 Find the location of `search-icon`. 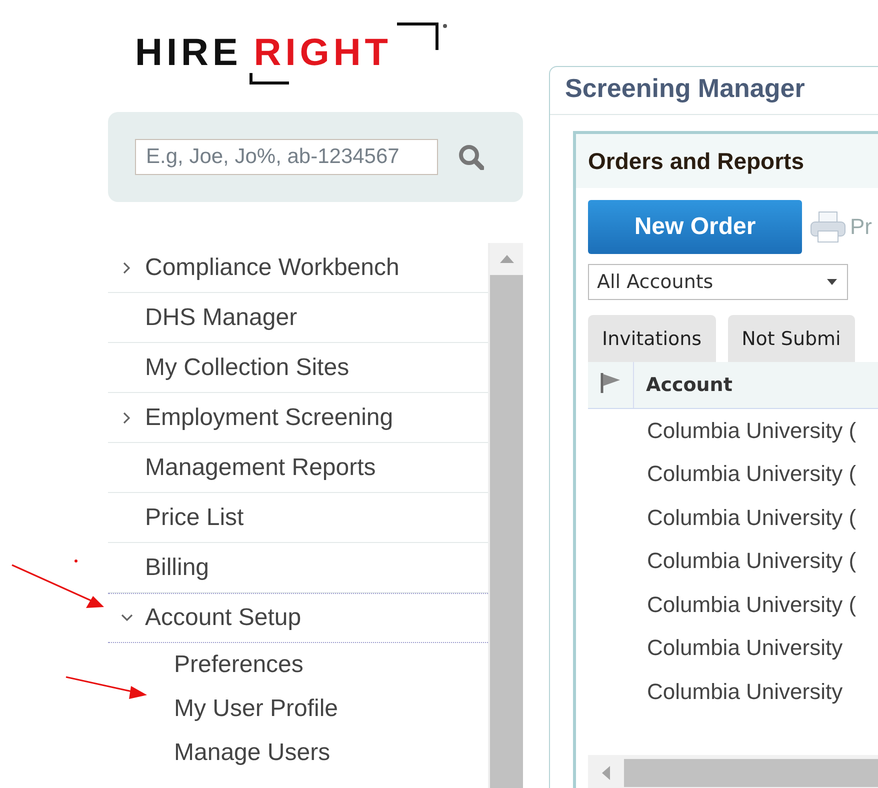

search-icon is located at coordinates (471, 157).